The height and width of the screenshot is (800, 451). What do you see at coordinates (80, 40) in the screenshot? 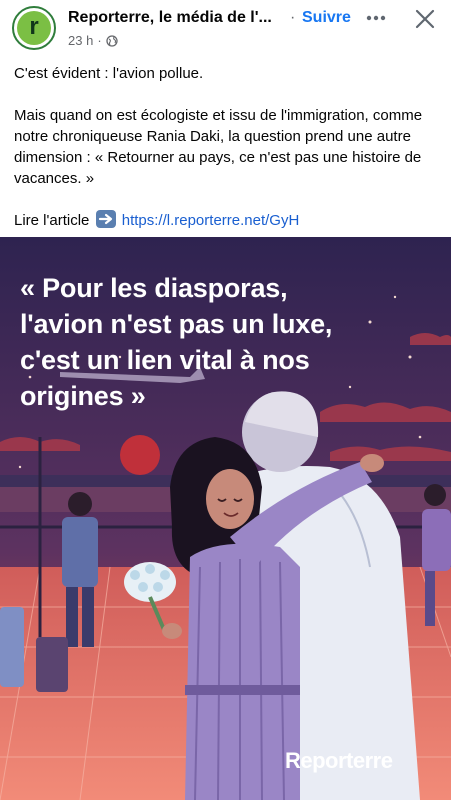
I see `post-time: 23 h` at bounding box center [80, 40].